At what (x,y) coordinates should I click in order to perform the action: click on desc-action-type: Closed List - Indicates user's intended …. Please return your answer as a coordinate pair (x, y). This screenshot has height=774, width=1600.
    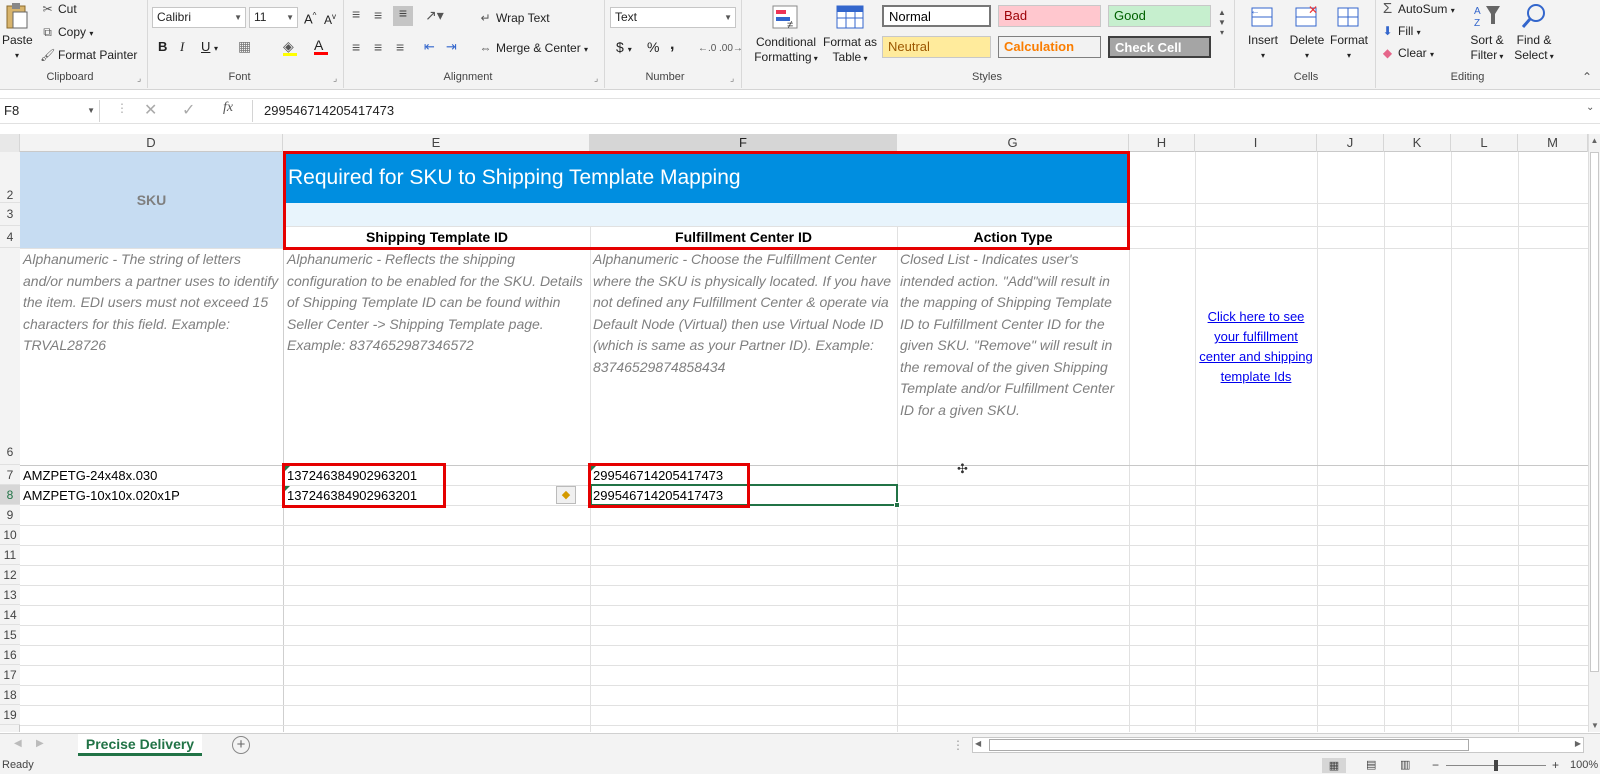
    Looking at the image, I should click on (1013, 335).